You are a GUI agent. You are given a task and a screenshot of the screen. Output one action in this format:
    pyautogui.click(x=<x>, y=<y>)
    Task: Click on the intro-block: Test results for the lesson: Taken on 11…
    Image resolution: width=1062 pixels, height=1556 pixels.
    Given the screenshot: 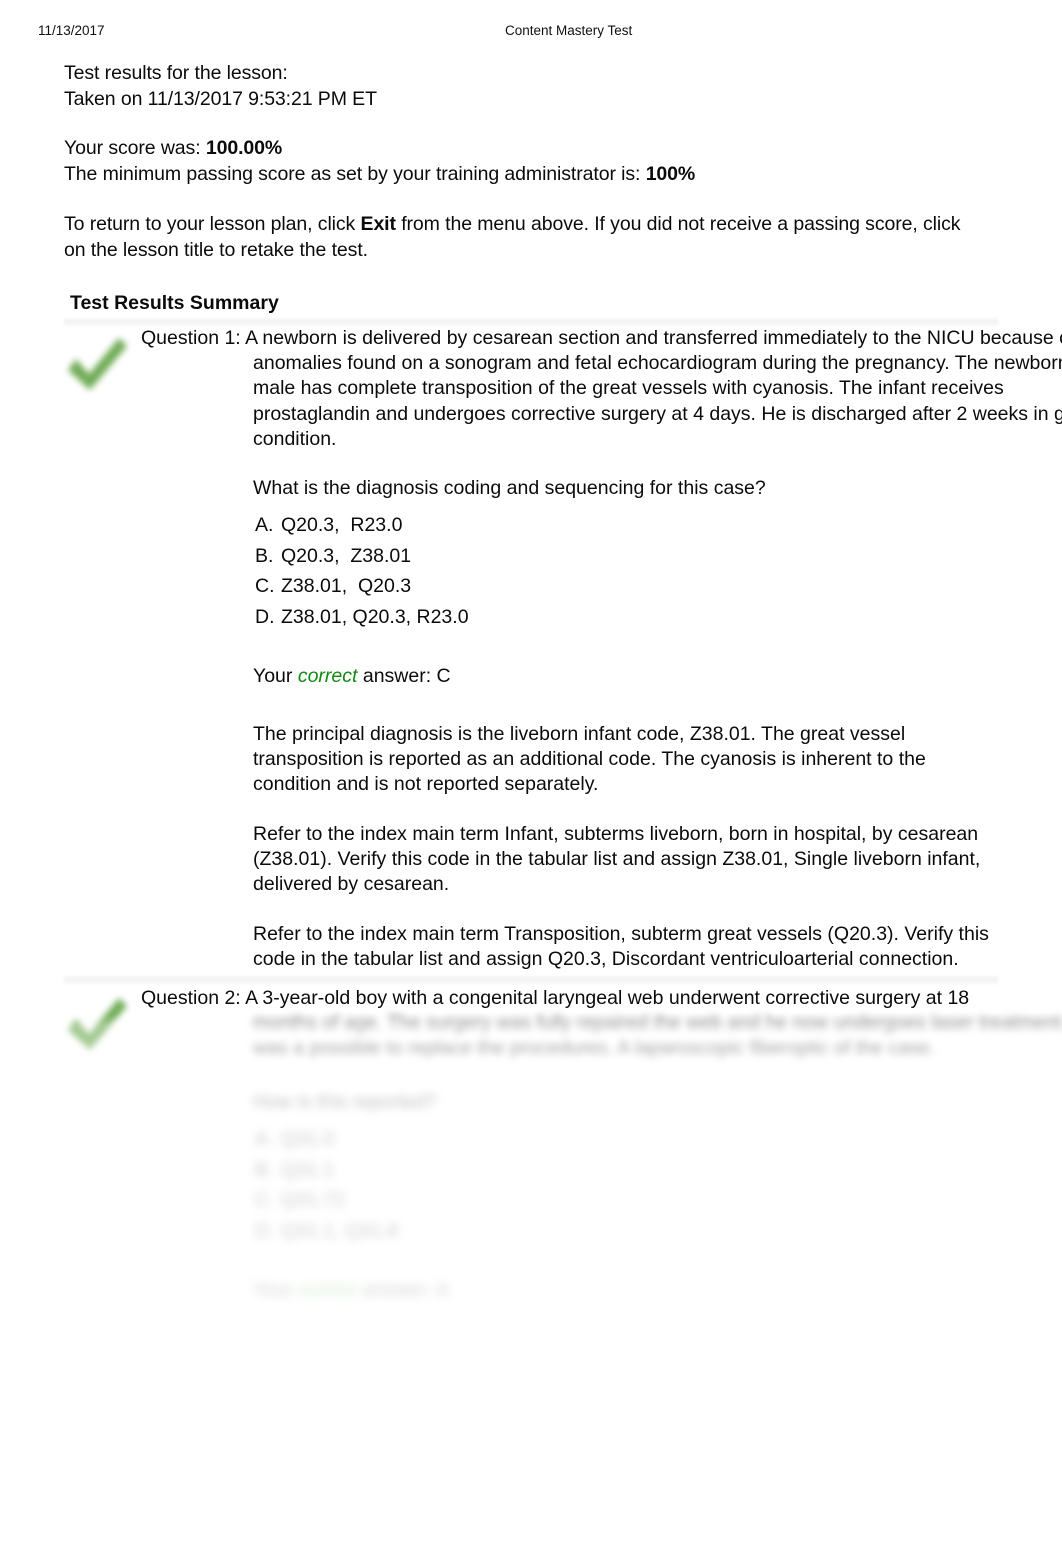 What is the action you would take?
    pyautogui.click(x=414, y=86)
    